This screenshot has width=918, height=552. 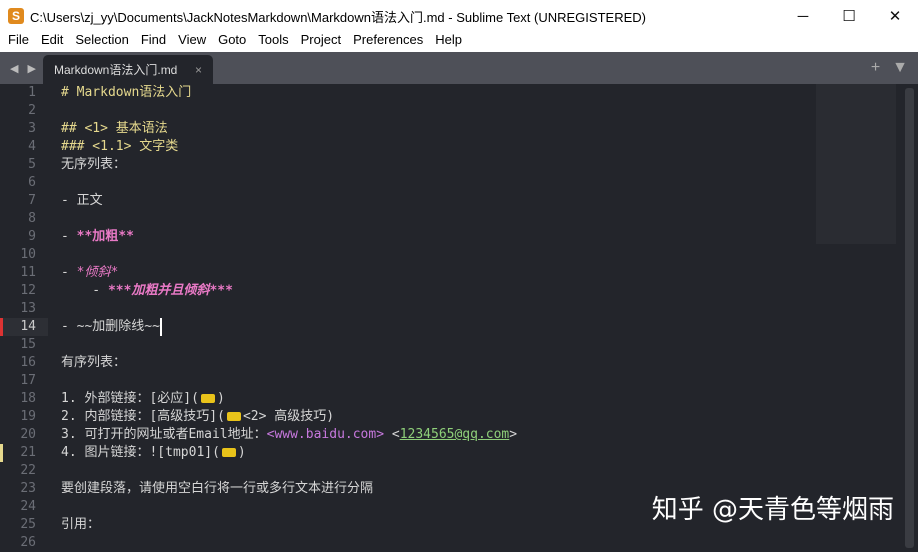 I want to click on code-line: ## <1> 基本语法, so click(x=289, y=129).